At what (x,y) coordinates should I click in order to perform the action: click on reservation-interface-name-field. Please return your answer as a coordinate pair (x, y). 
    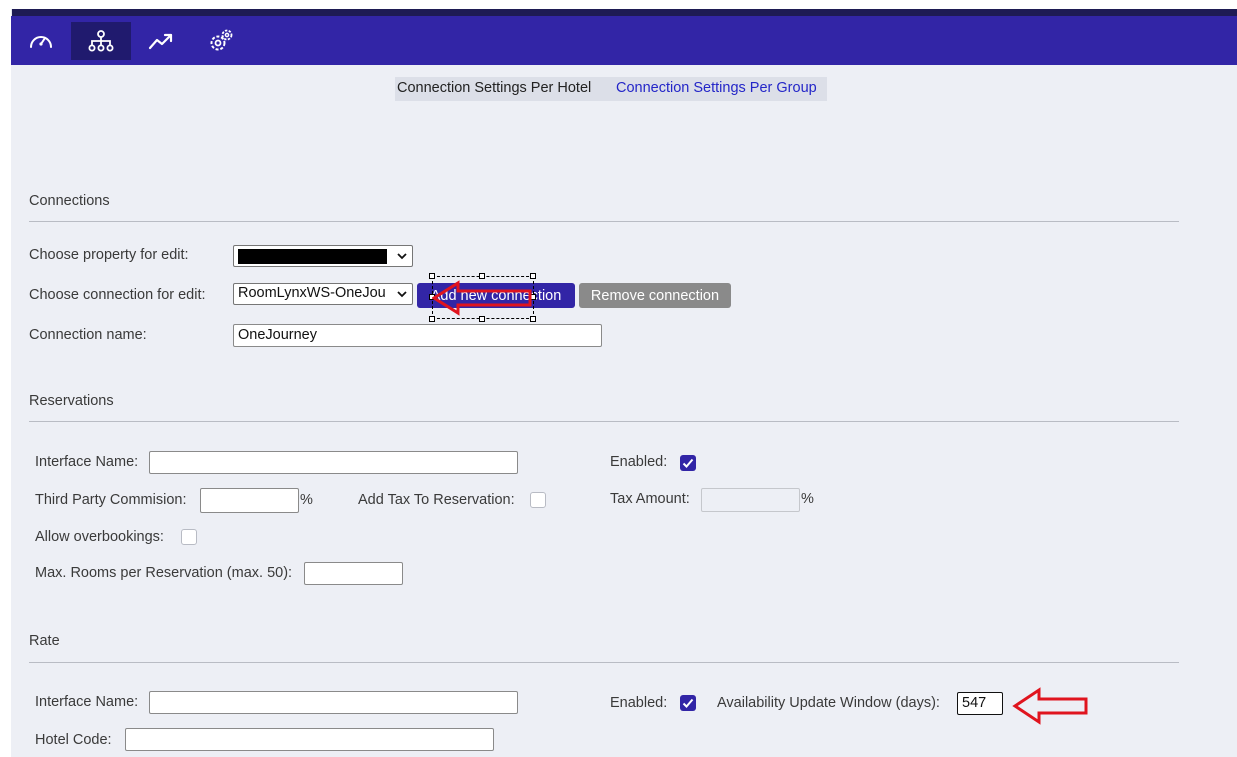
    Looking at the image, I should click on (333, 462).